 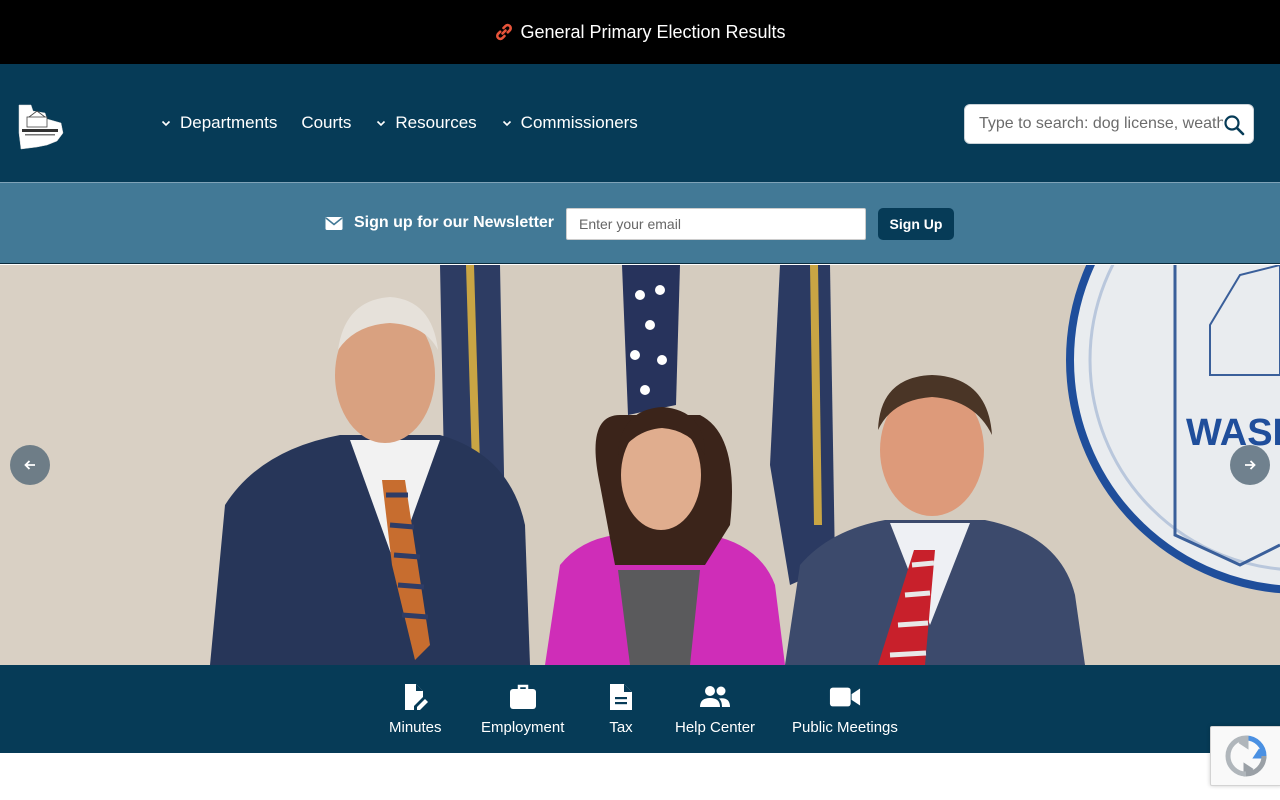 I want to click on quick-link-label: Minutes, so click(x=415, y=727).